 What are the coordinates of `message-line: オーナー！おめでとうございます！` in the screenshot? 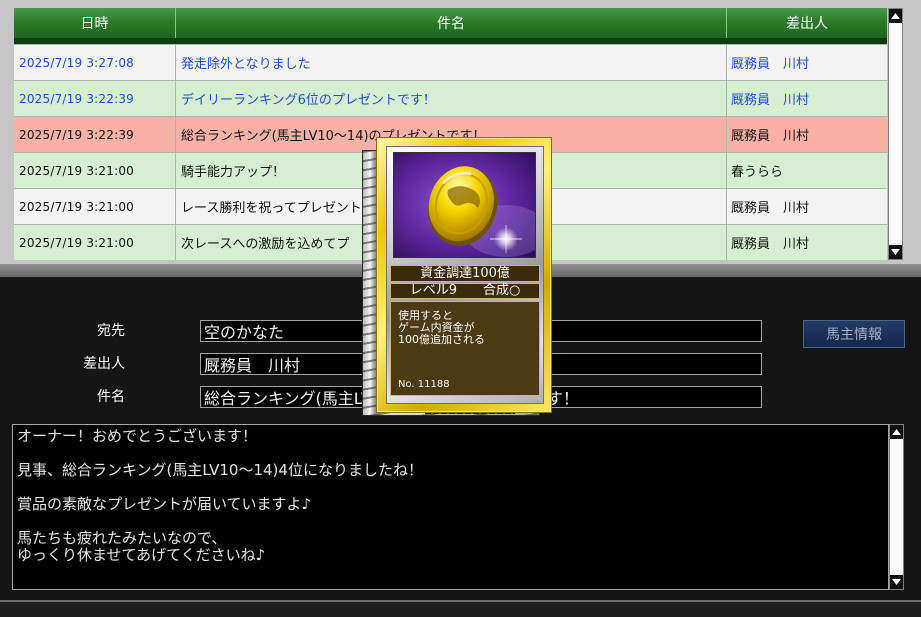 It's located at (137, 436).